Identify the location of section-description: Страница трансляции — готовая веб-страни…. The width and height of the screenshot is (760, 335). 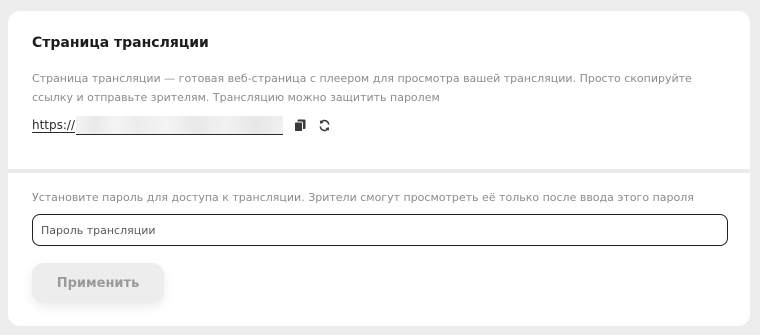
(362, 88).